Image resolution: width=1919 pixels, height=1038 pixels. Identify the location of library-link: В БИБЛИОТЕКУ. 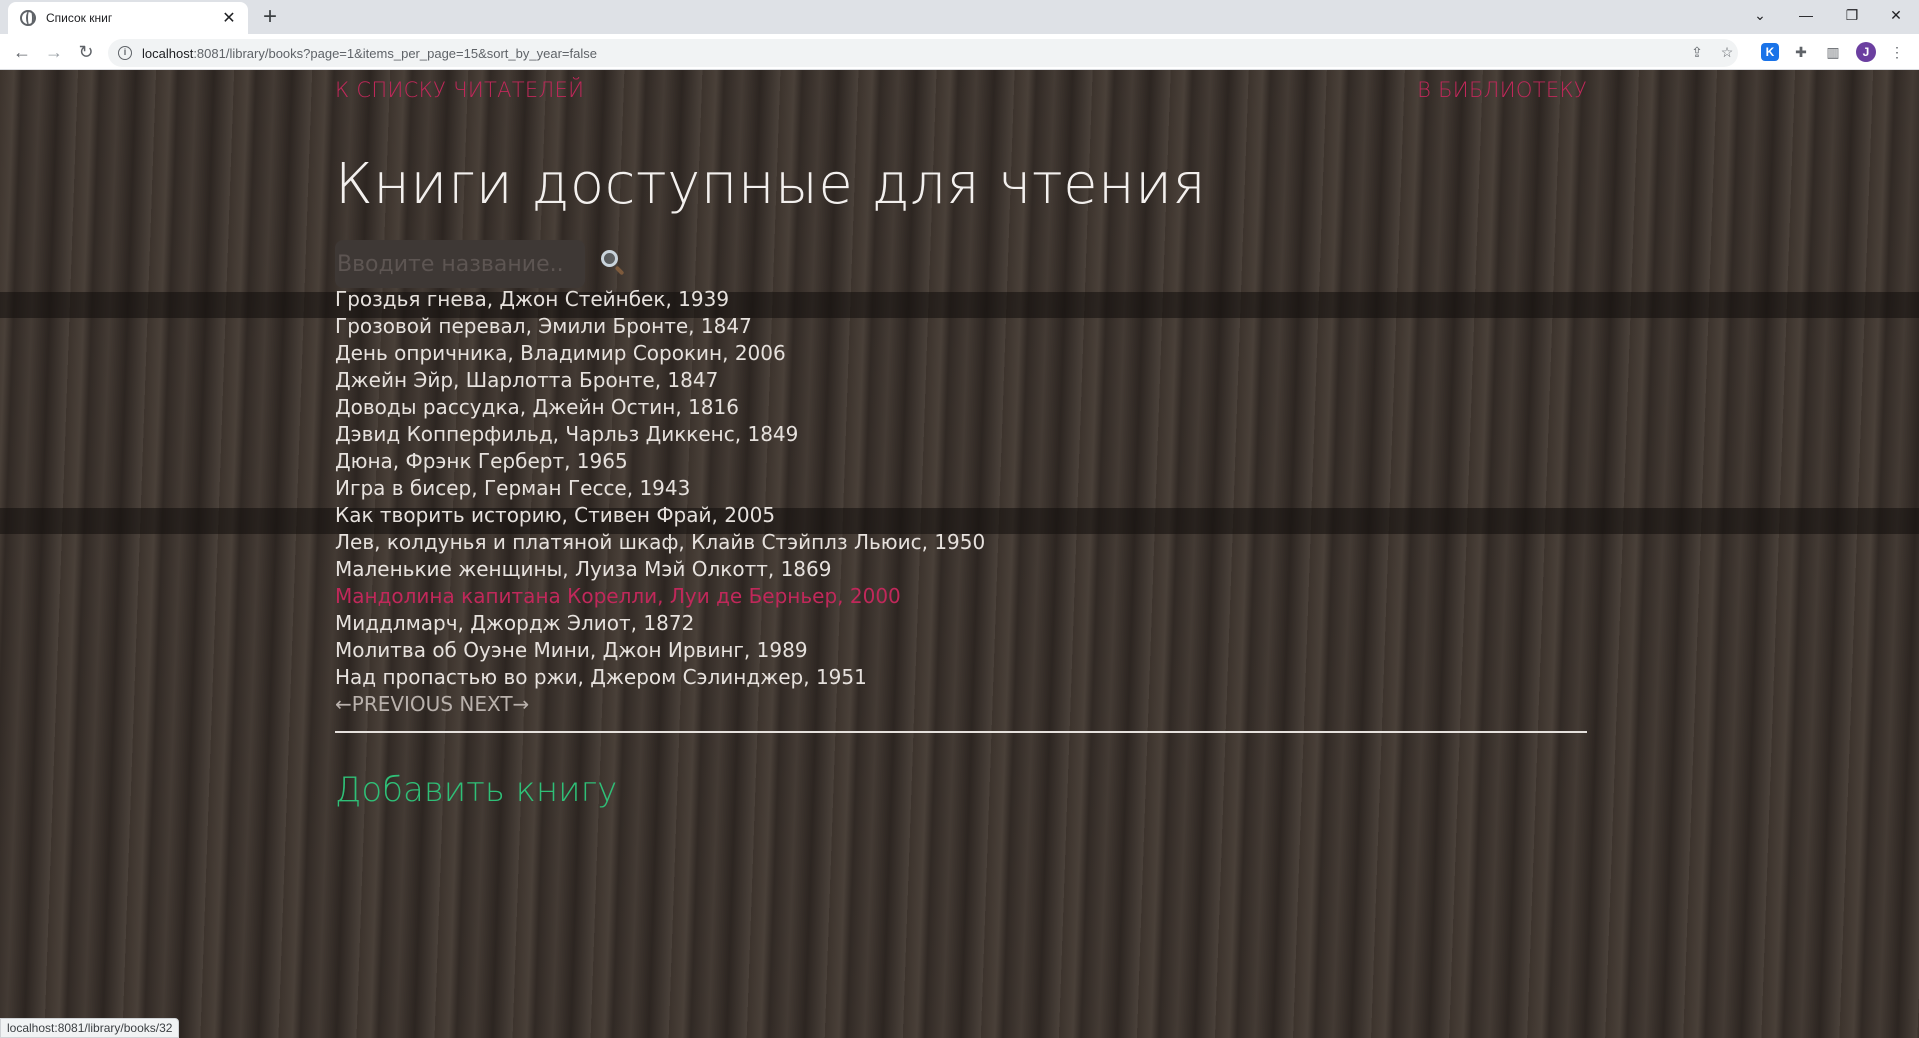
(1502, 90).